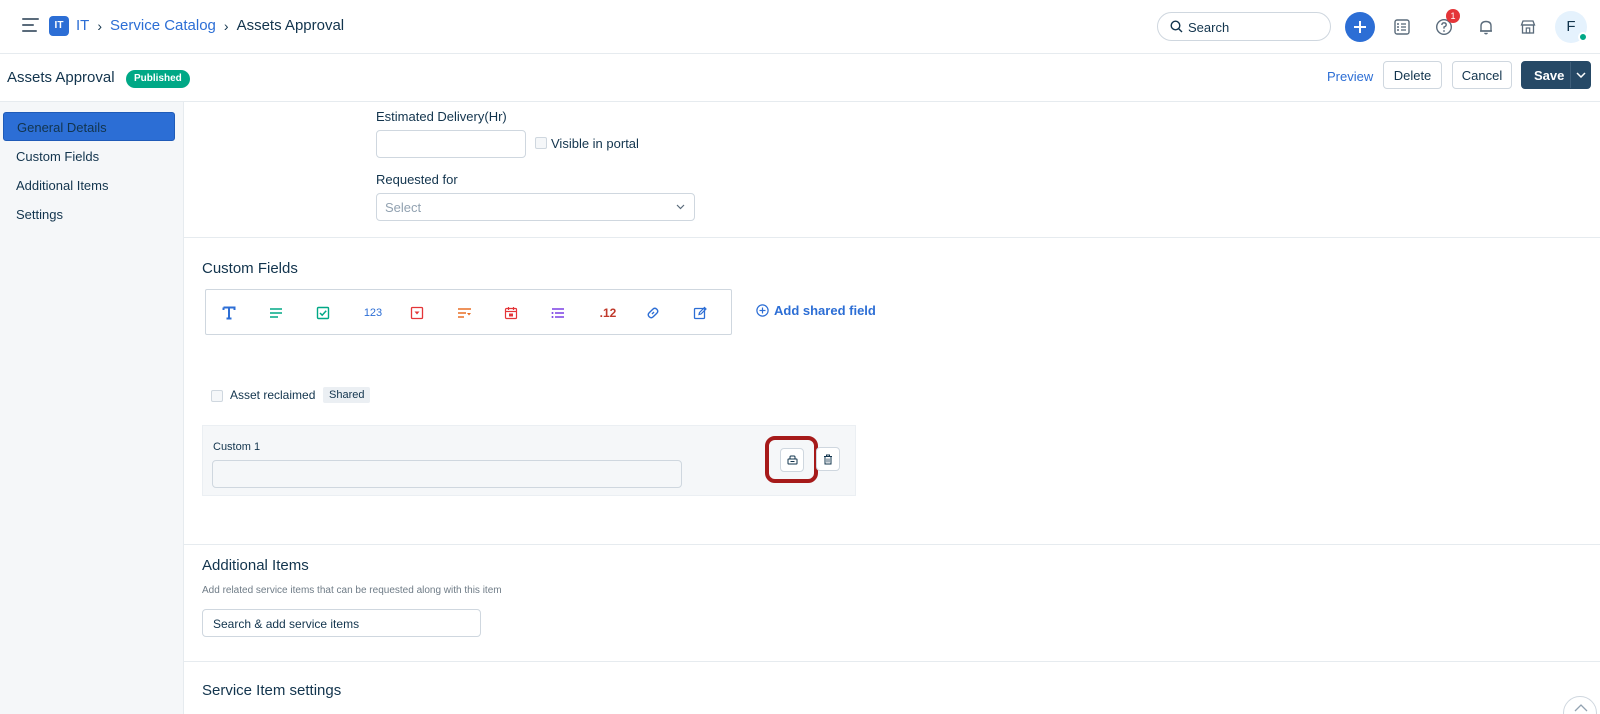 Image resolution: width=1600 pixels, height=714 pixels. What do you see at coordinates (762, 310) in the screenshot?
I see `plus-circle-icon` at bounding box center [762, 310].